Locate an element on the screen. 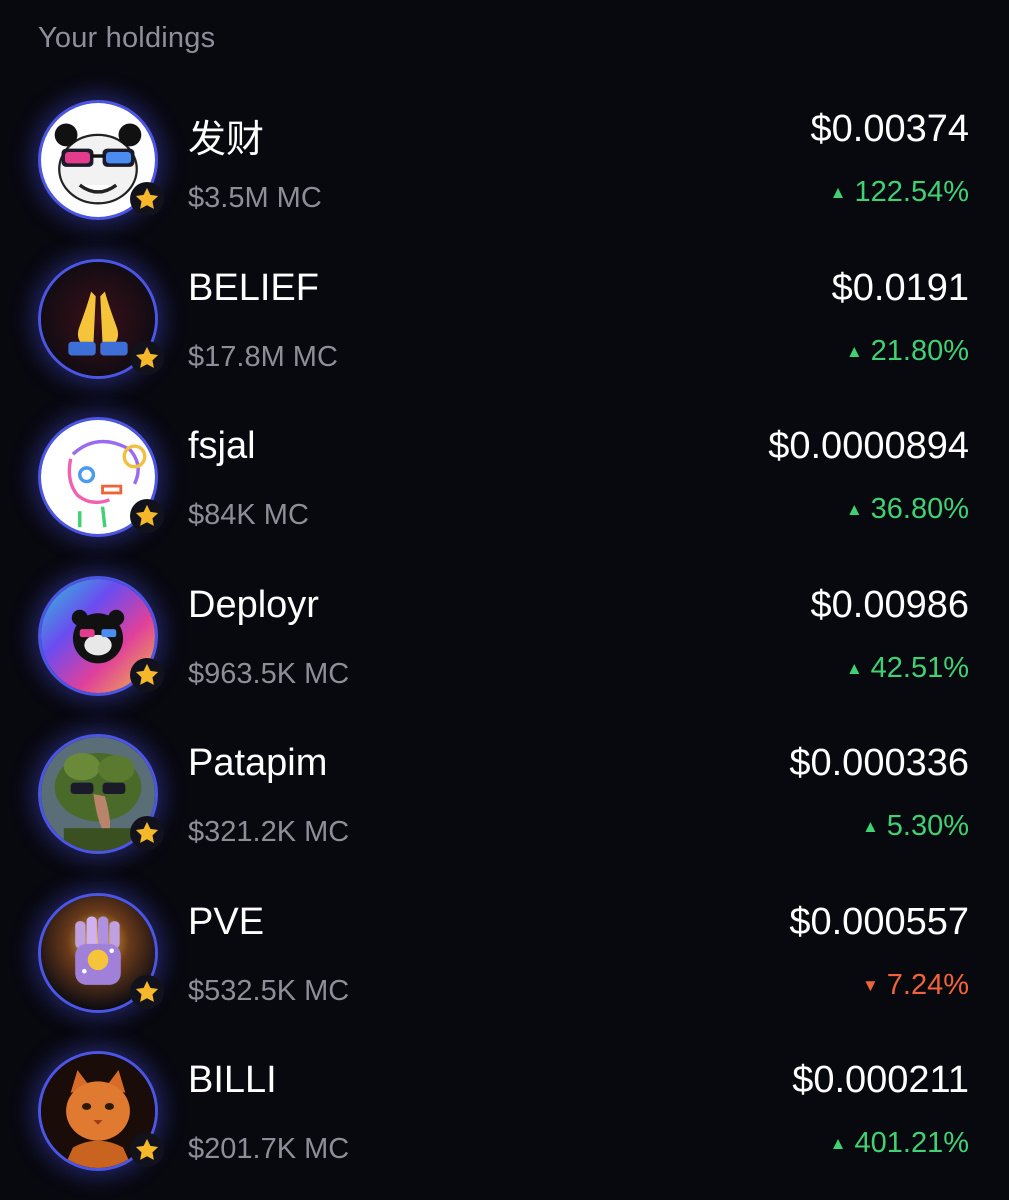 The height and width of the screenshot is (1200, 1009). price-change-value: 21.80% is located at coordinates (919, 350).